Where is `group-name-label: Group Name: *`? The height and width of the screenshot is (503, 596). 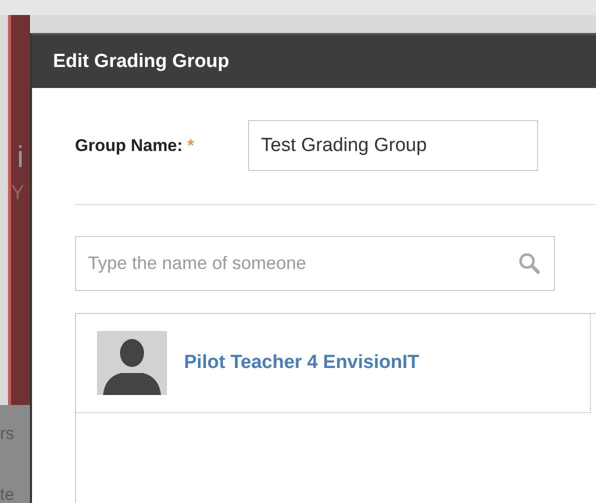 group-name-label: Group Name: * is located at coordinates (135, 146).